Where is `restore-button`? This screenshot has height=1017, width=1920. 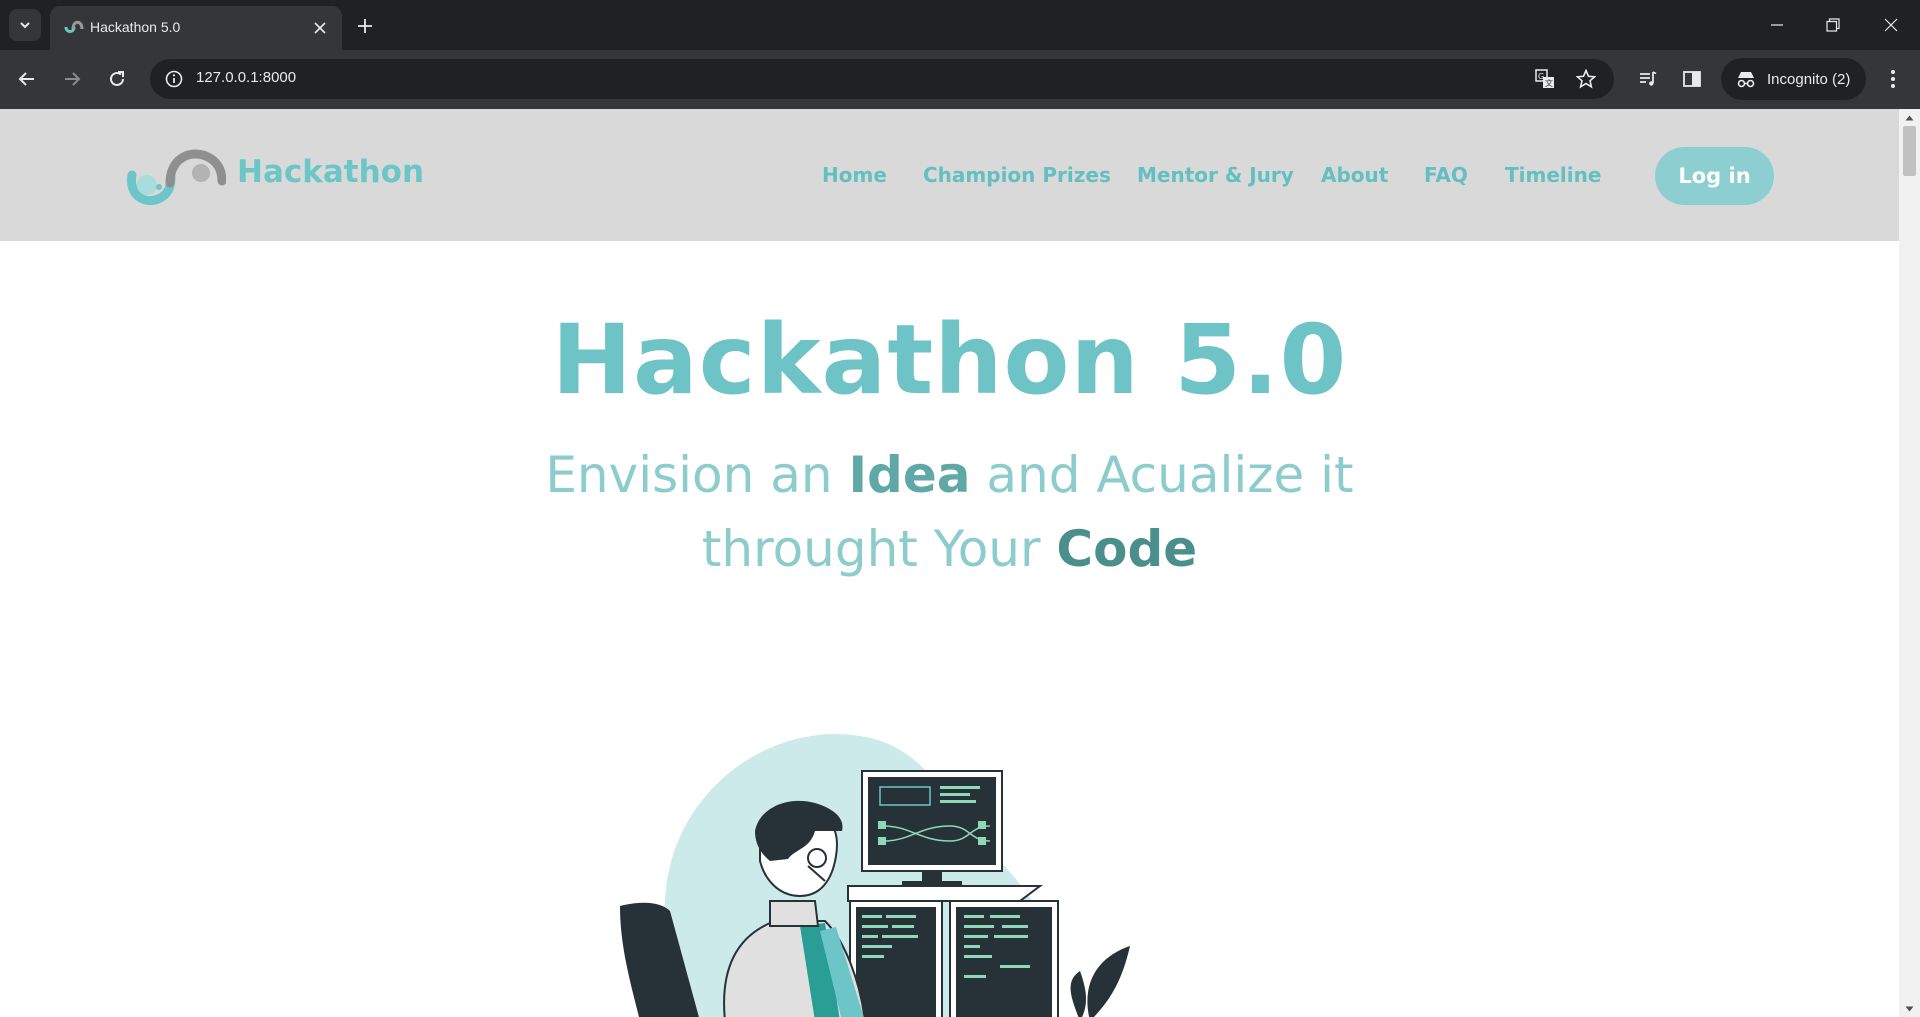
restore-button is located at coordinates (1833, 25).